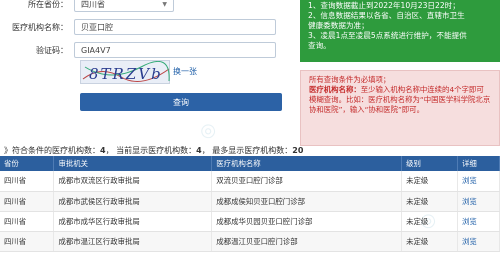 This screenshot has width=500, height=260. What do you see at coordinates (307, 241) in the screenshot?
I see `cell-name: 成都温江贝亚口腔门诊部` at bounding box center [307, 241].